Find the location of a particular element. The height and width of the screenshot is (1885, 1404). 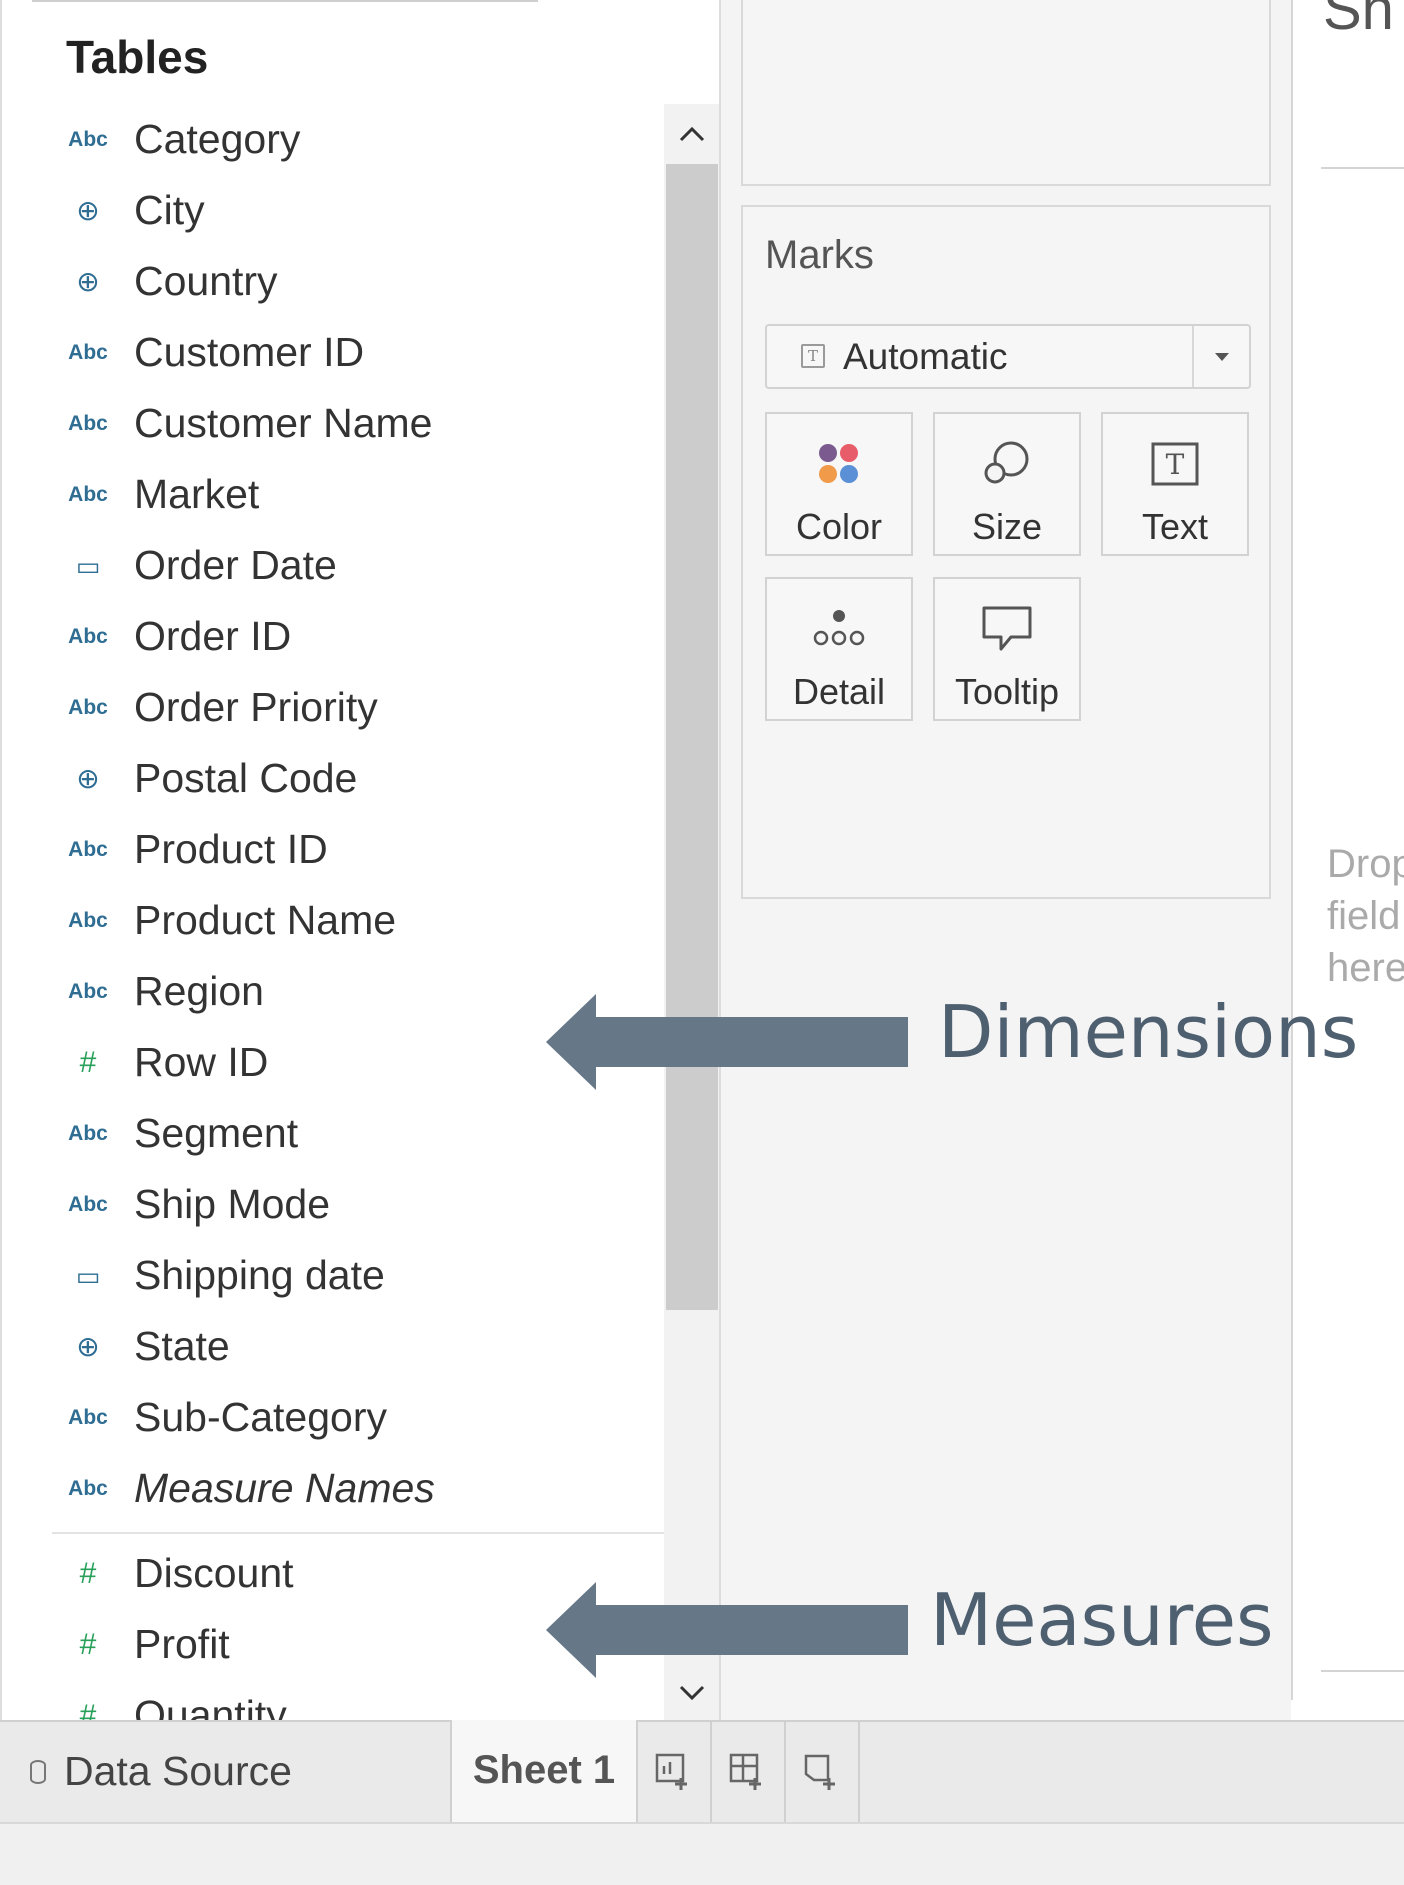

database-icon is located at coordinates (38, 1772).